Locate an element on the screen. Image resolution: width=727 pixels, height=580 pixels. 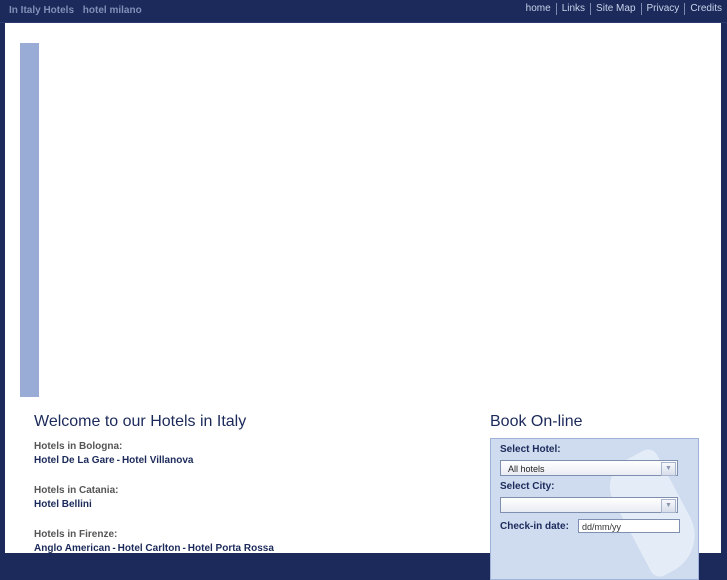
hotel-links: Hotel De La Gare - Hotel Villanova is located at coordinates (244, 461).